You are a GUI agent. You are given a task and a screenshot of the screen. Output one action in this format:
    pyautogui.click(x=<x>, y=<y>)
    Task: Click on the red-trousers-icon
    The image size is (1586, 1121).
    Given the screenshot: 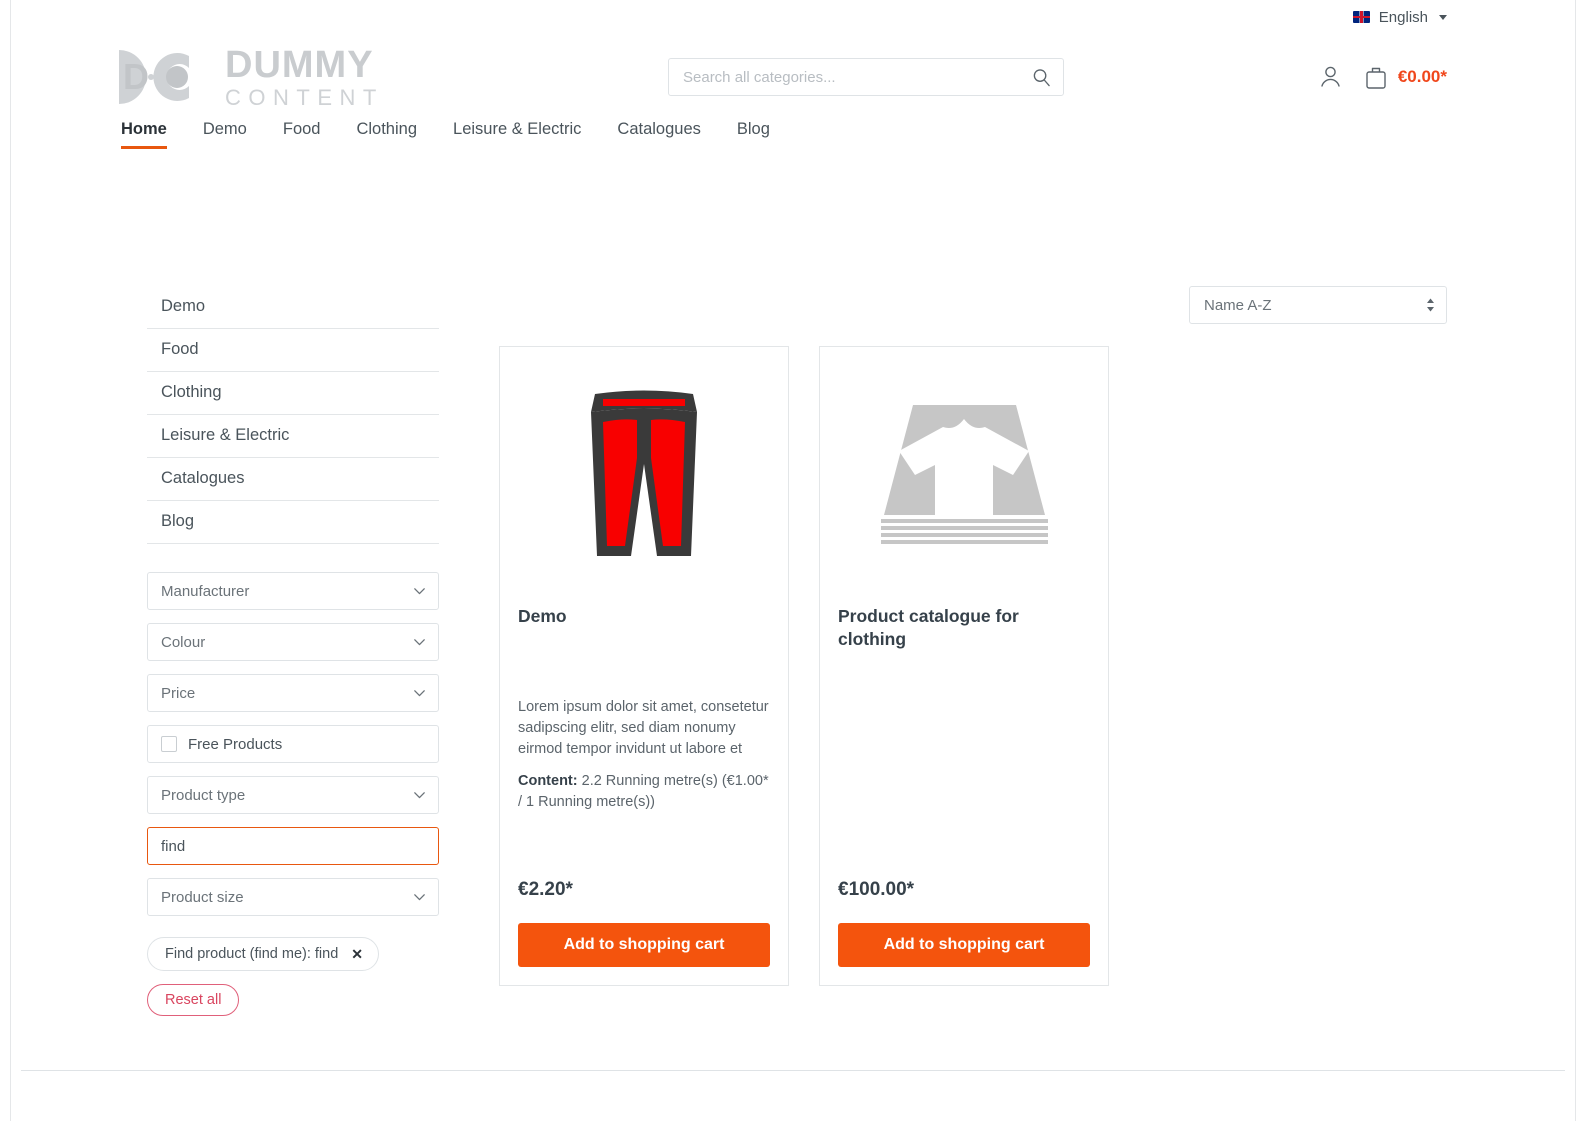 What is the action you would take?
    pyautogui.click(x=644, y=473)
    